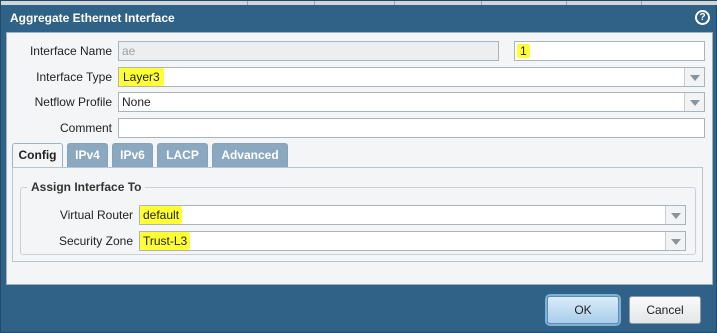 The image size is (717, 333). Describe the element at coordinates (412, 241) in the screenshot. I see `security-zone-select: Trust-L3` at that location.